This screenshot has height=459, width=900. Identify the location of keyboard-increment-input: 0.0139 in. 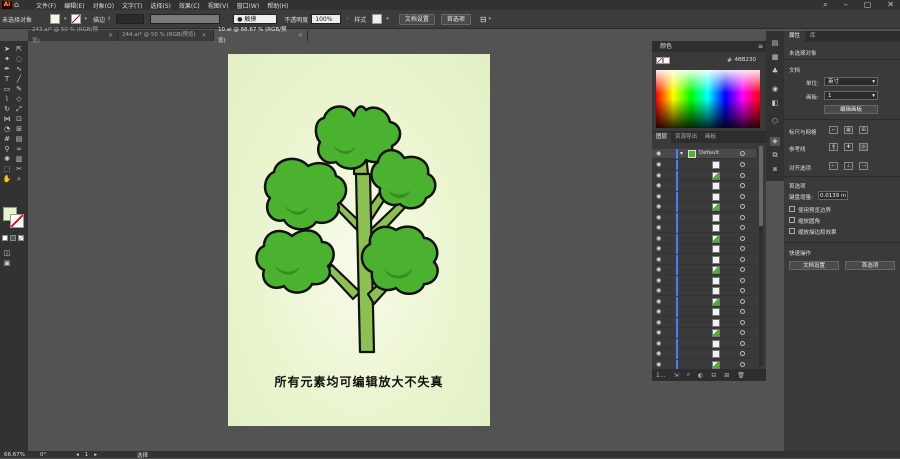
(833, 195).